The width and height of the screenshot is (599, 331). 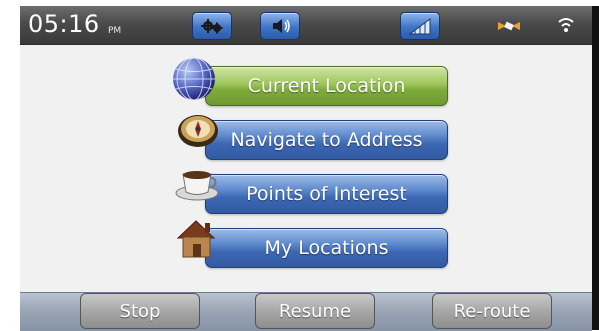 I want to click on menu-item-label: Navigate to Address, so click(x=326, y=140).